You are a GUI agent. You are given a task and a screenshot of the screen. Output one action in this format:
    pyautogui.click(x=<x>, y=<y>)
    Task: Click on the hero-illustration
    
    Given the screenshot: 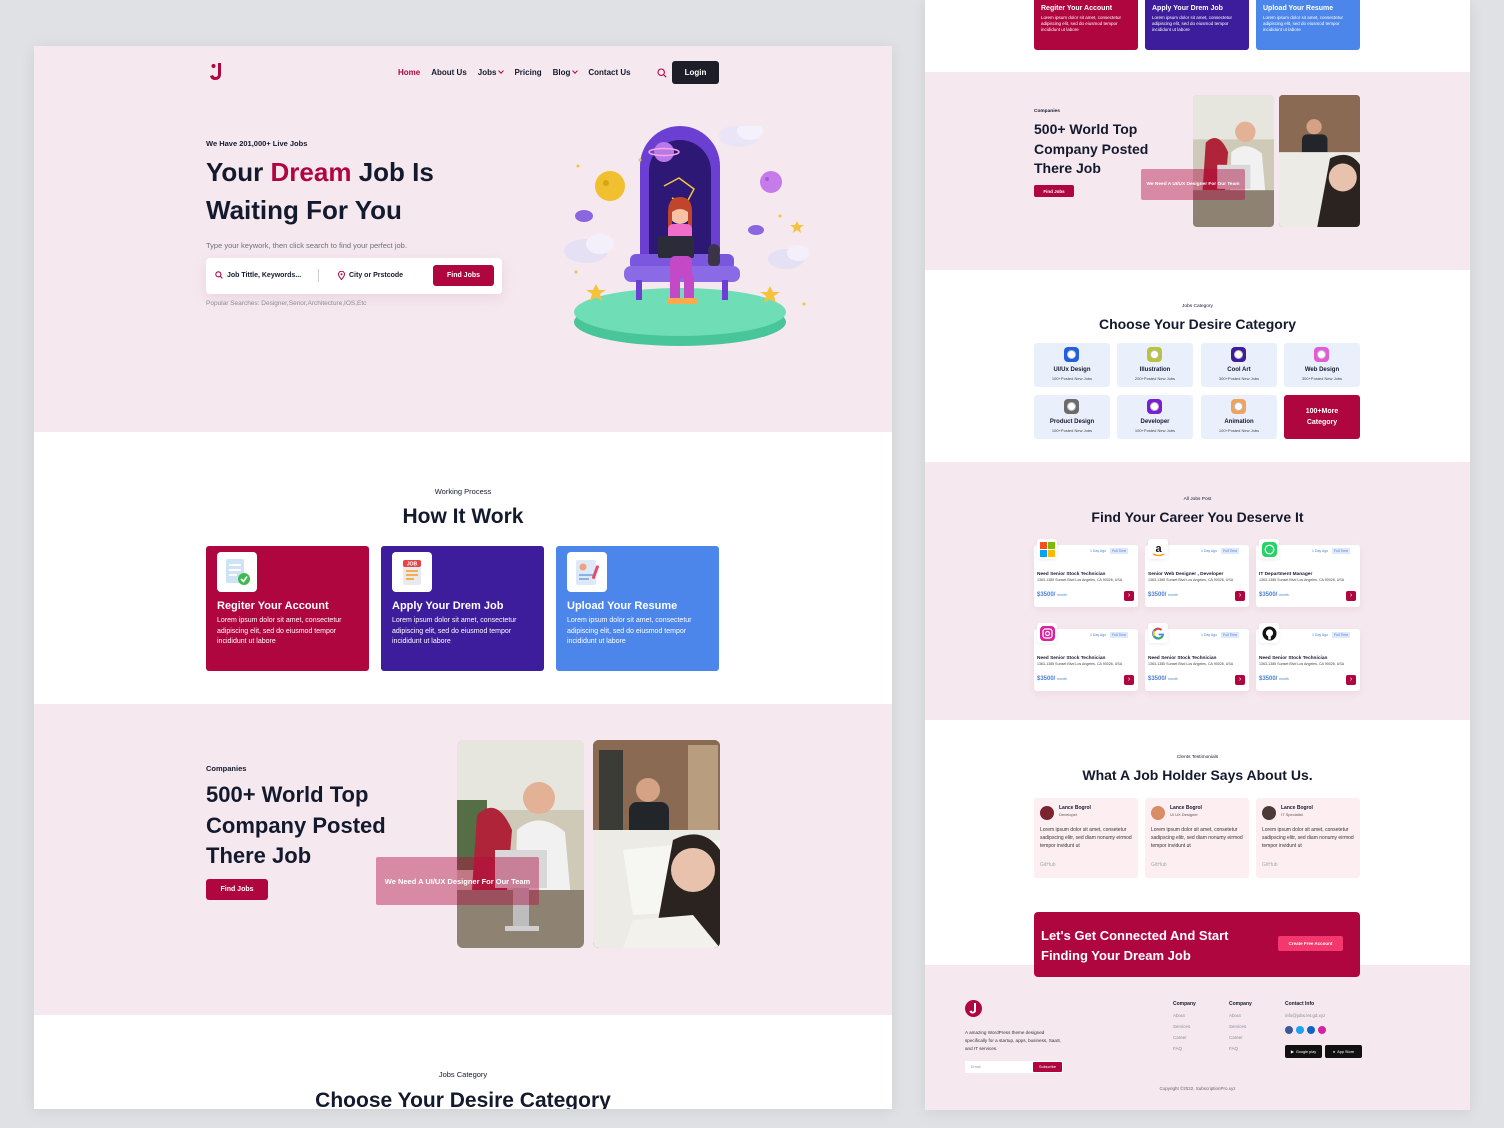 What is the action you would take?
    pyautogui.click(x=686, y=236)
    